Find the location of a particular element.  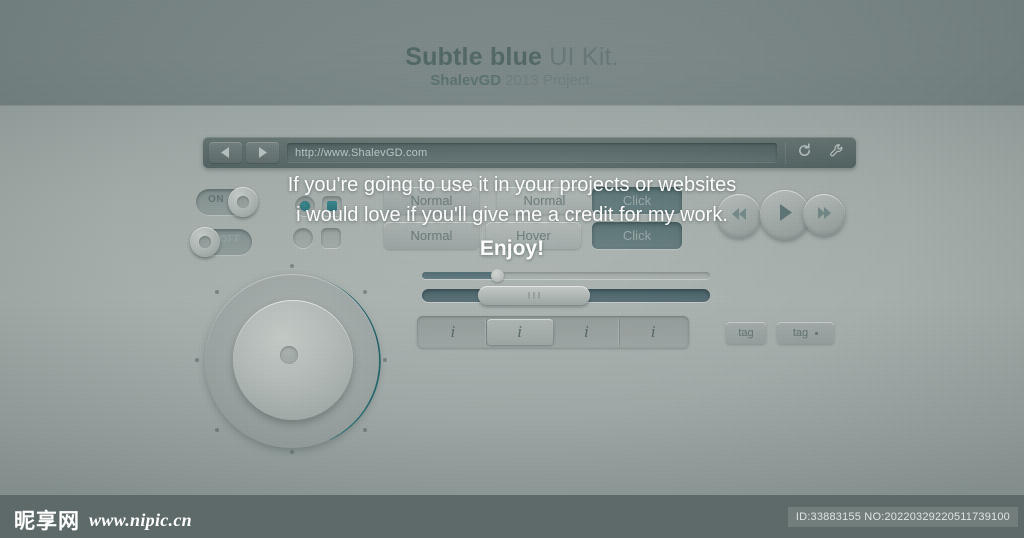

subtitle-project: 2013 Project. is located at coordinates (547, 81).